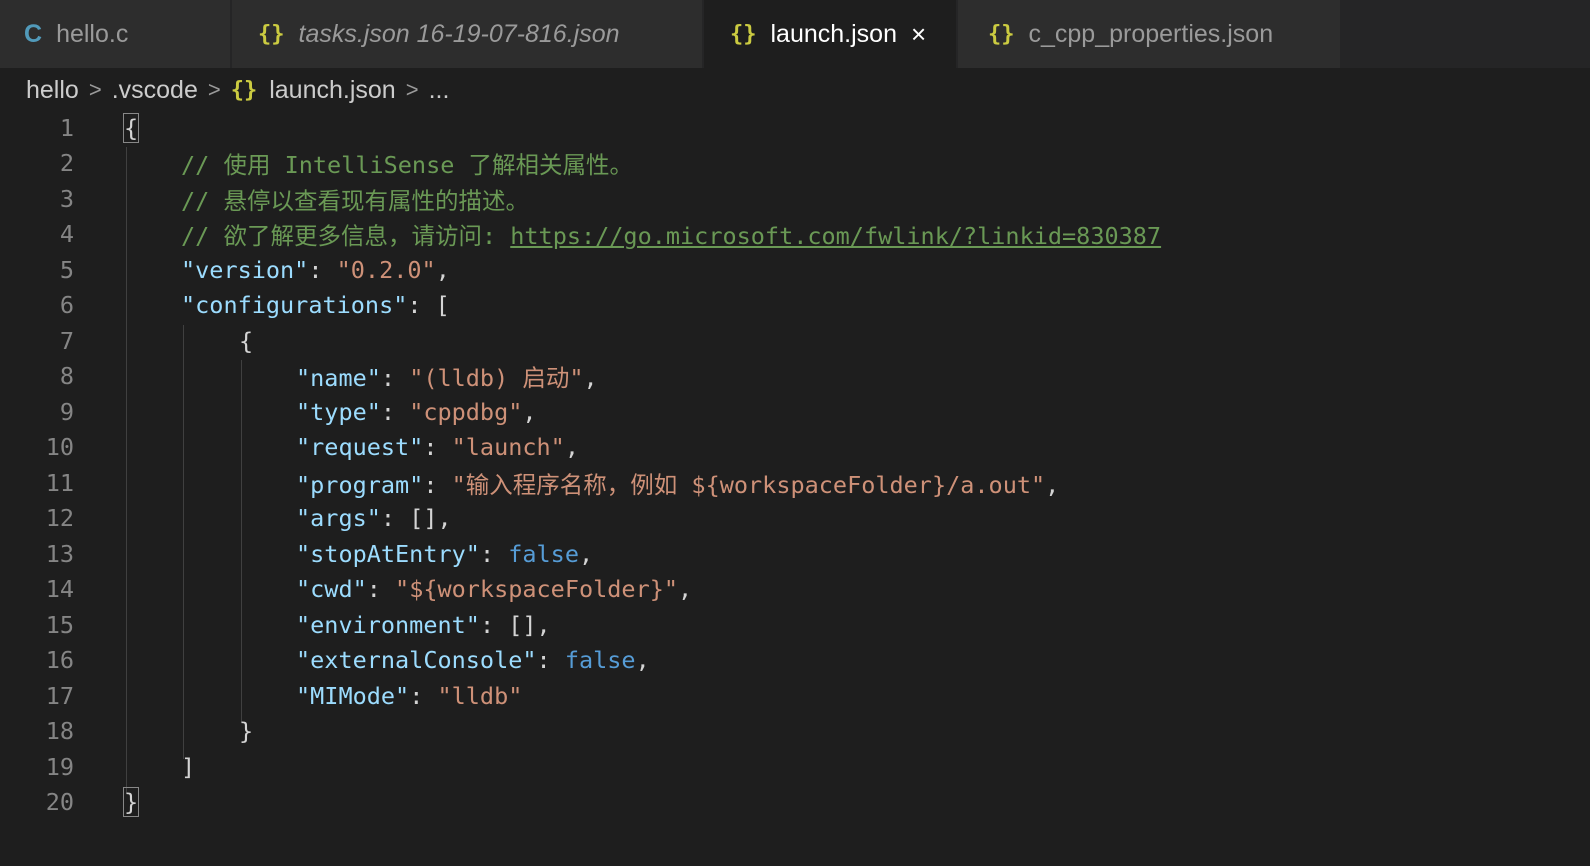 The image size is (1590, 866). Describe the element at coordinates (155, 90) in the screenshot. I see `breadcrumb-item-vscode: .vscode` at that location.